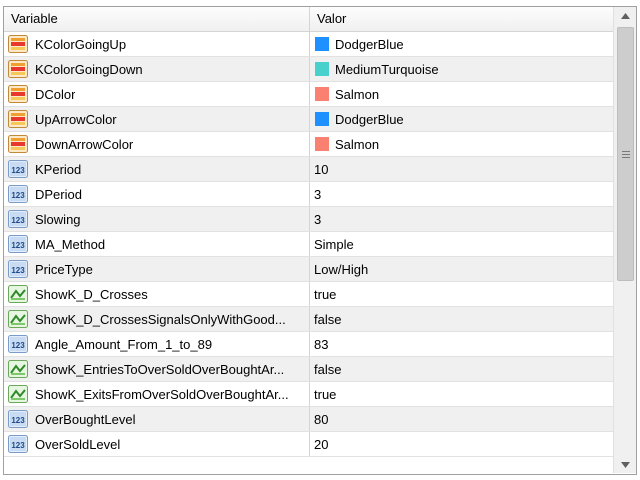  I want to click on value-text: 20, so click(321, 444).